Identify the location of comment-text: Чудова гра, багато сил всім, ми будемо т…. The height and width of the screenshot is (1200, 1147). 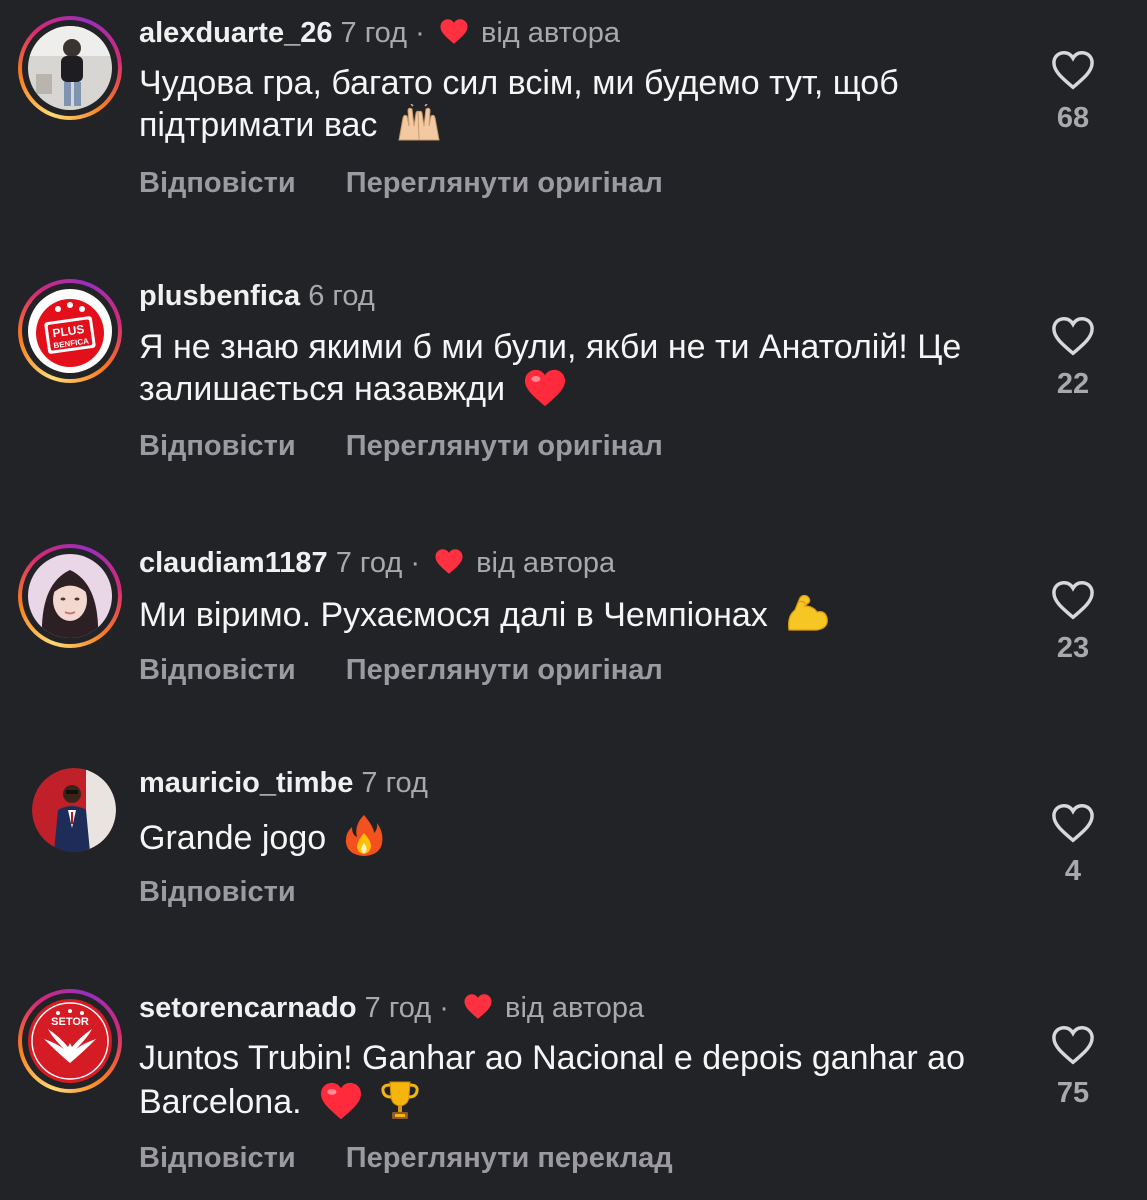
(579, 104).